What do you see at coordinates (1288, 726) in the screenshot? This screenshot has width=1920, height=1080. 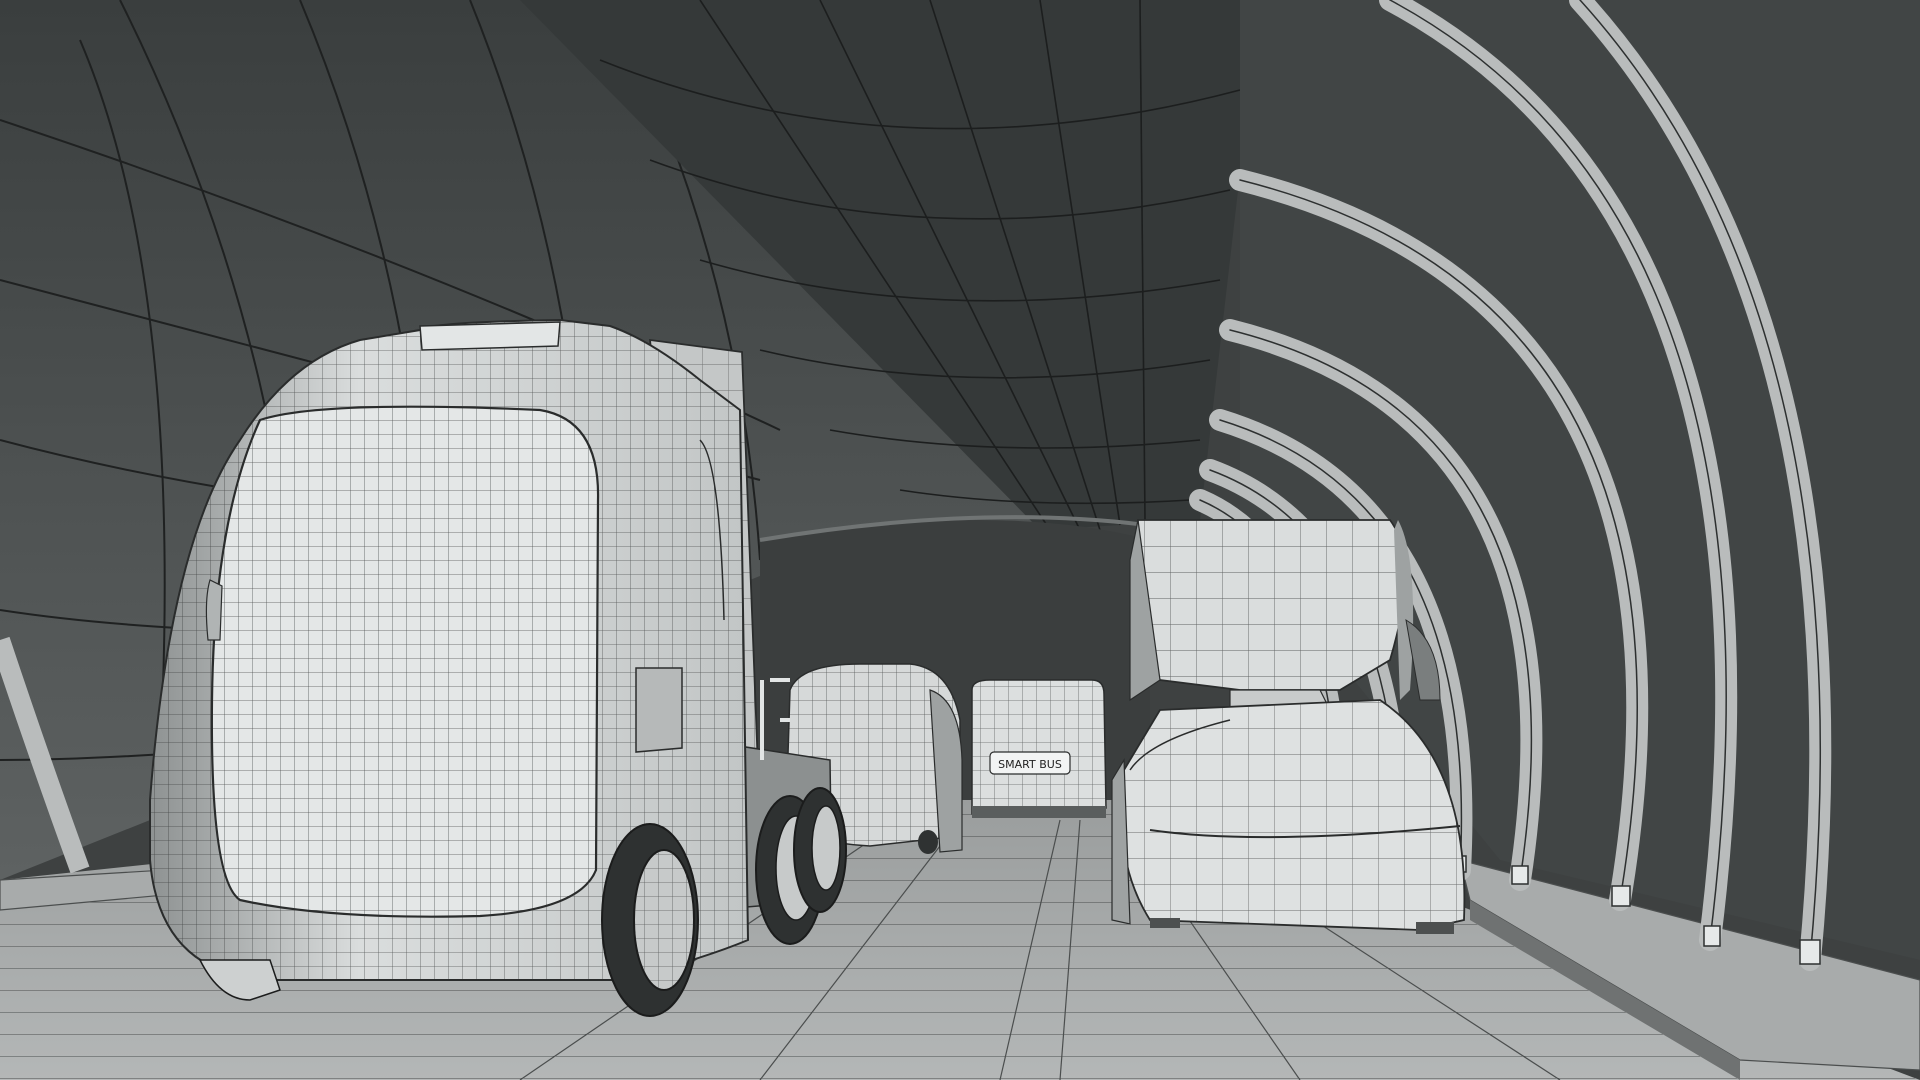 I see `right-hourglass-vehicle` at bounding box center [1288, 726].